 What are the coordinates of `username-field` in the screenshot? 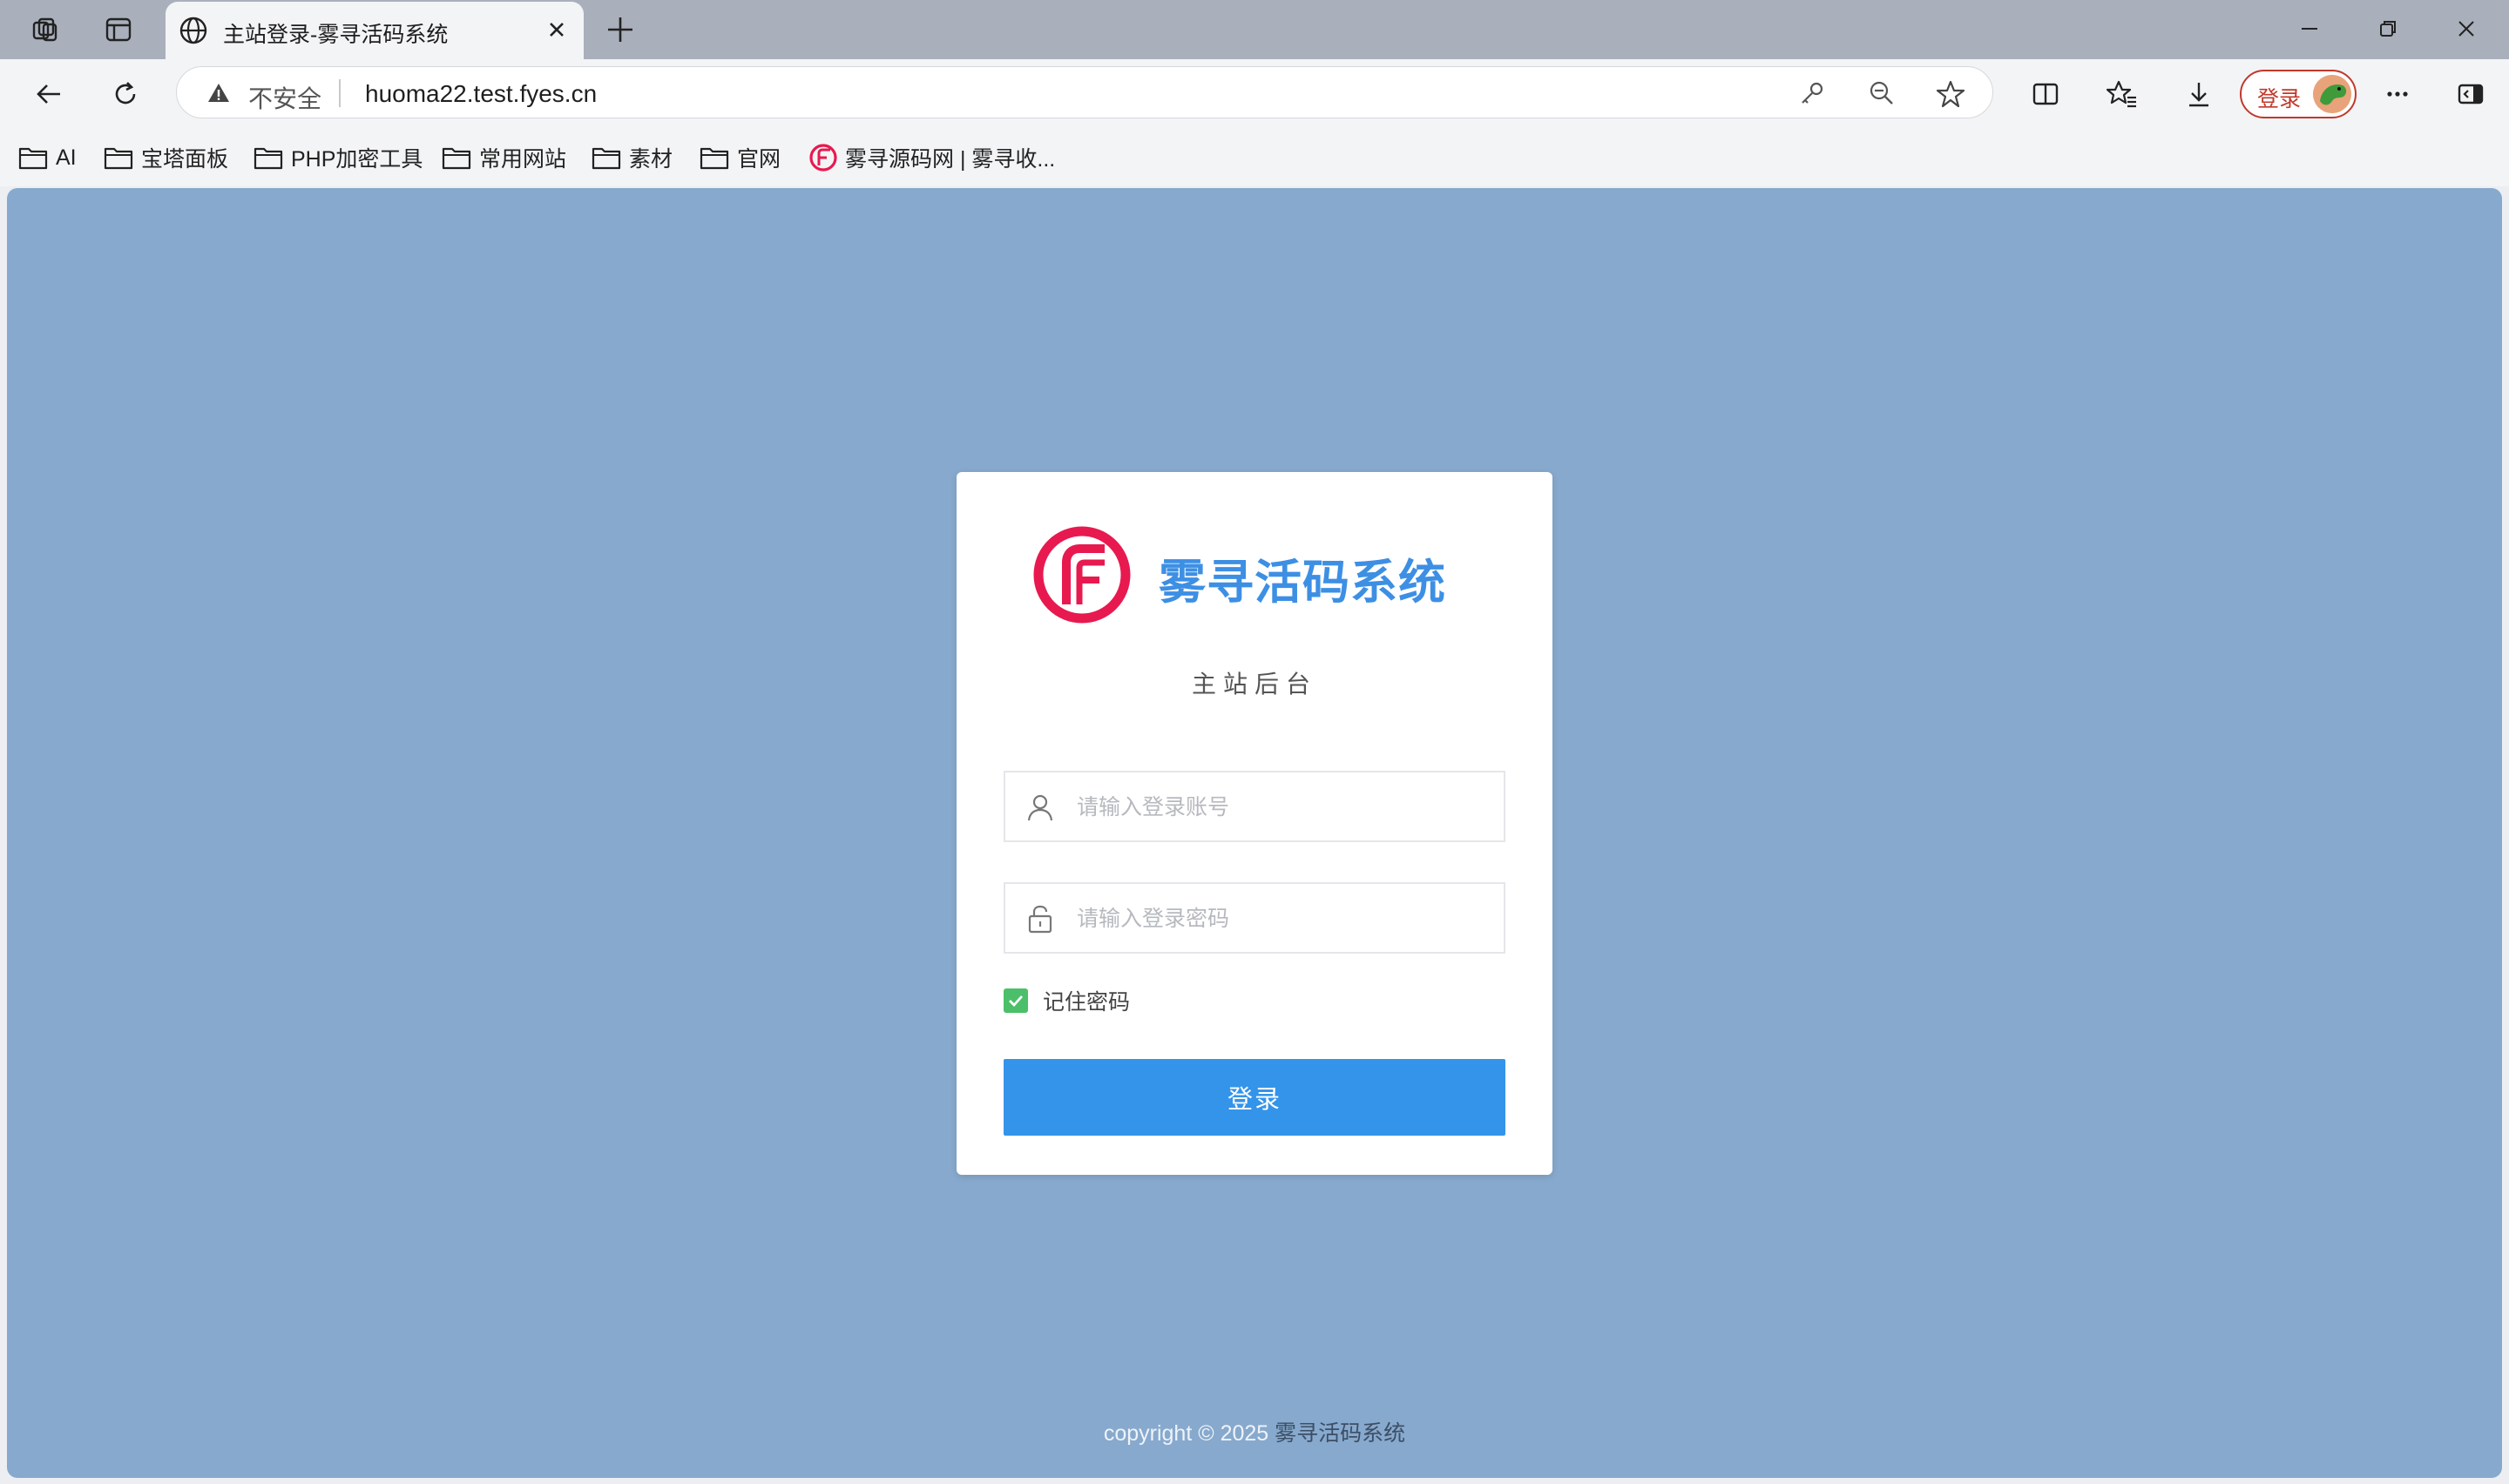 It's located at (1254, 806).